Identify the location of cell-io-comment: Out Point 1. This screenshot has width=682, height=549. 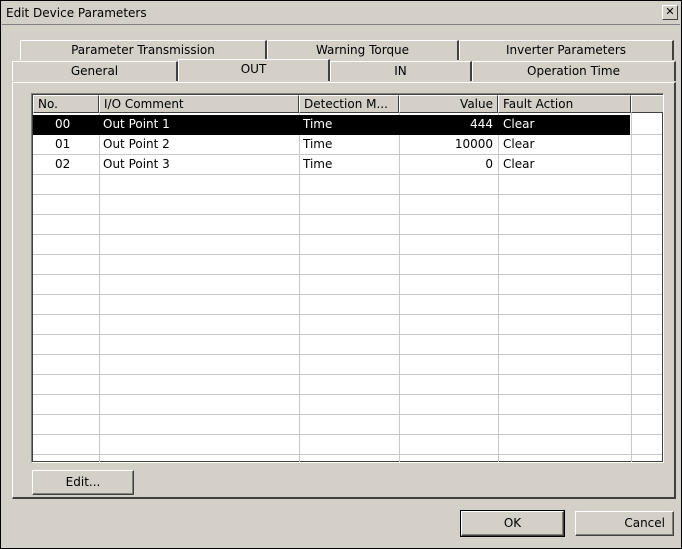
(136, 124).